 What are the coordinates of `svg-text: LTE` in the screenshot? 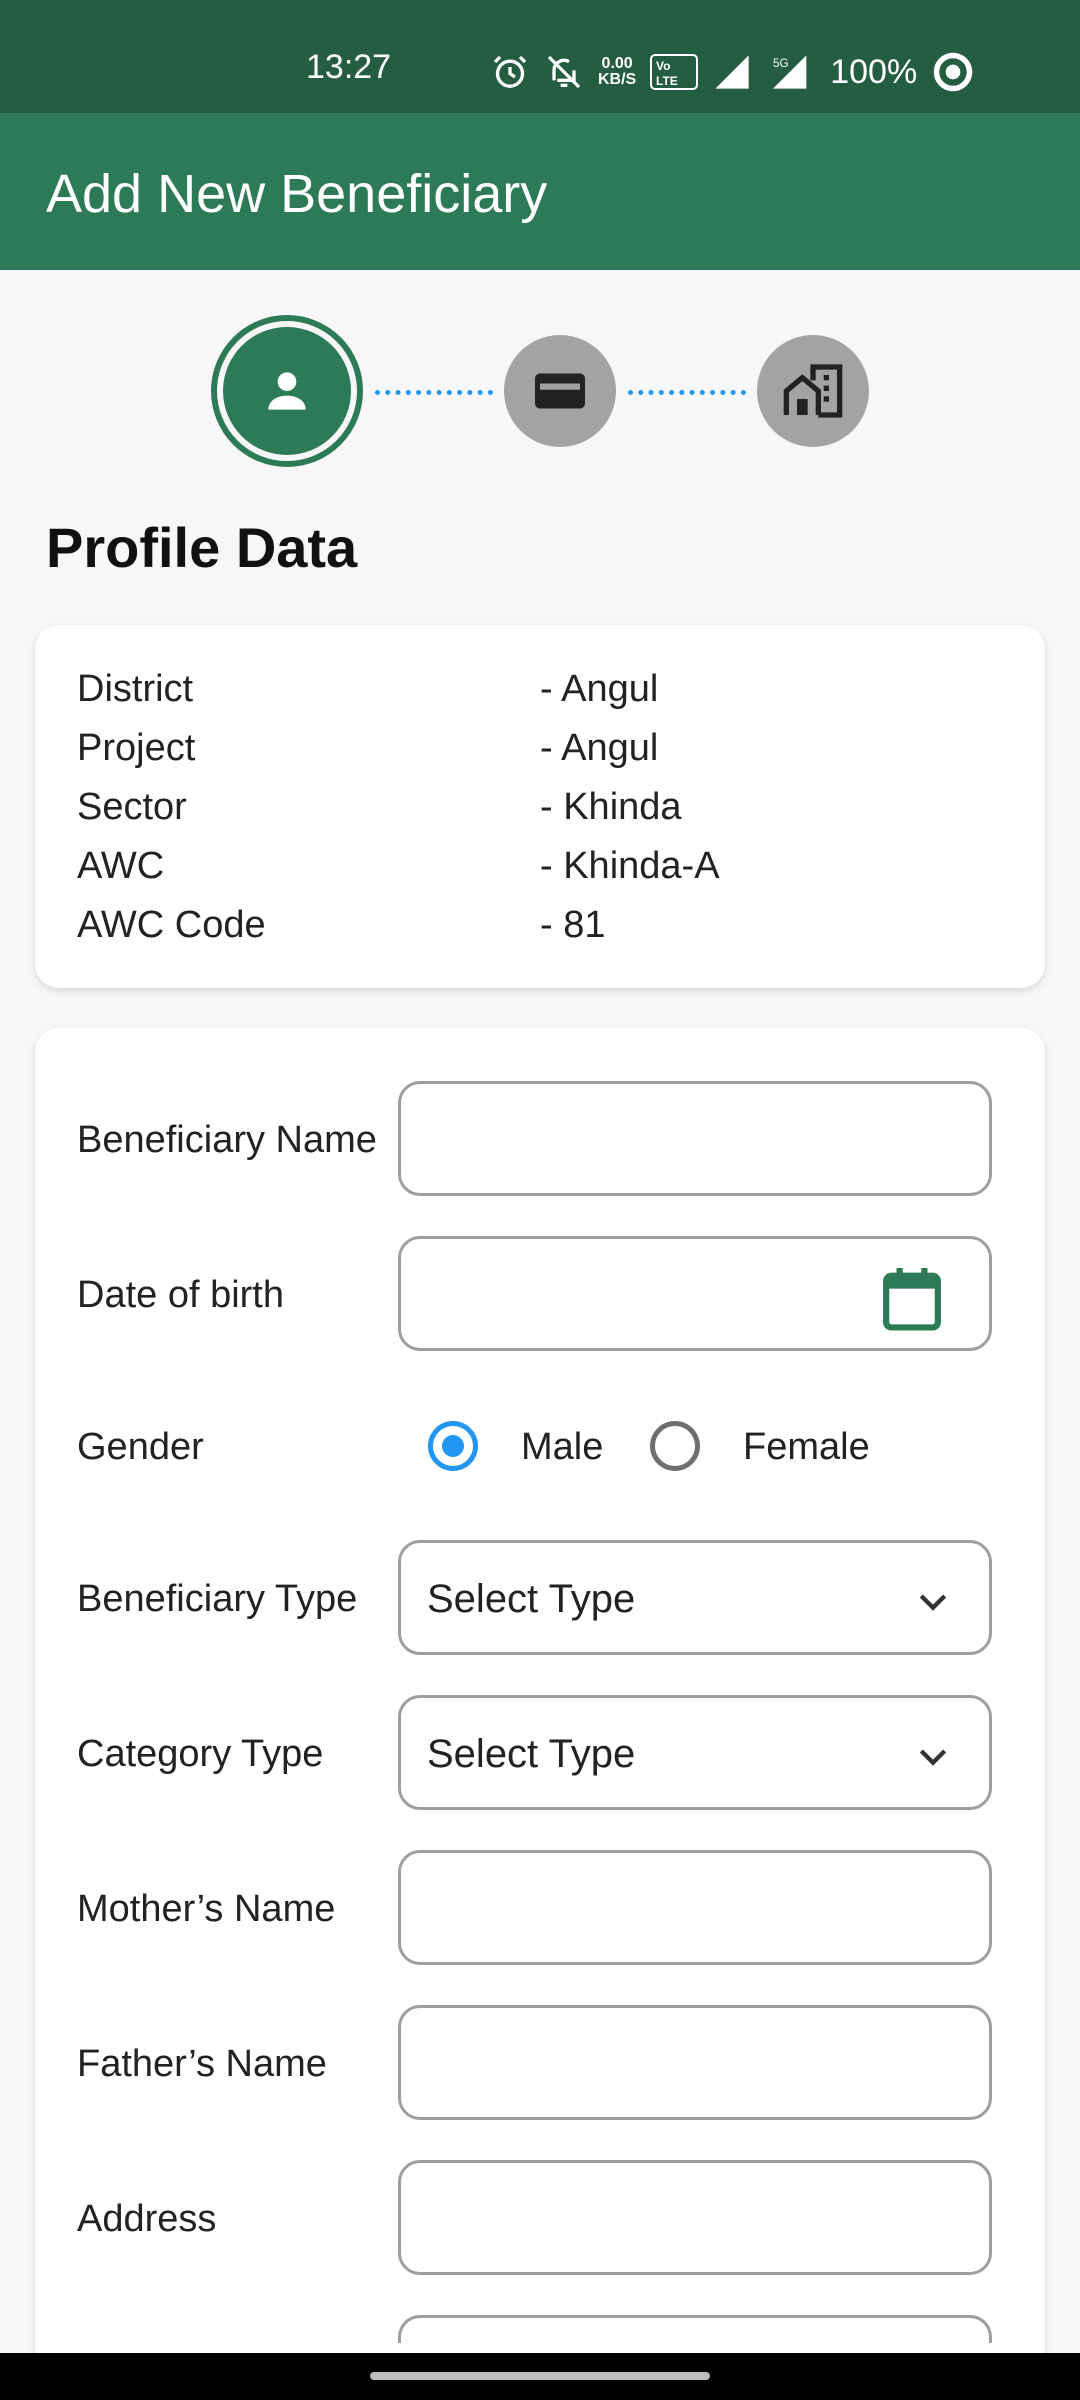 It's located at (667, 81).